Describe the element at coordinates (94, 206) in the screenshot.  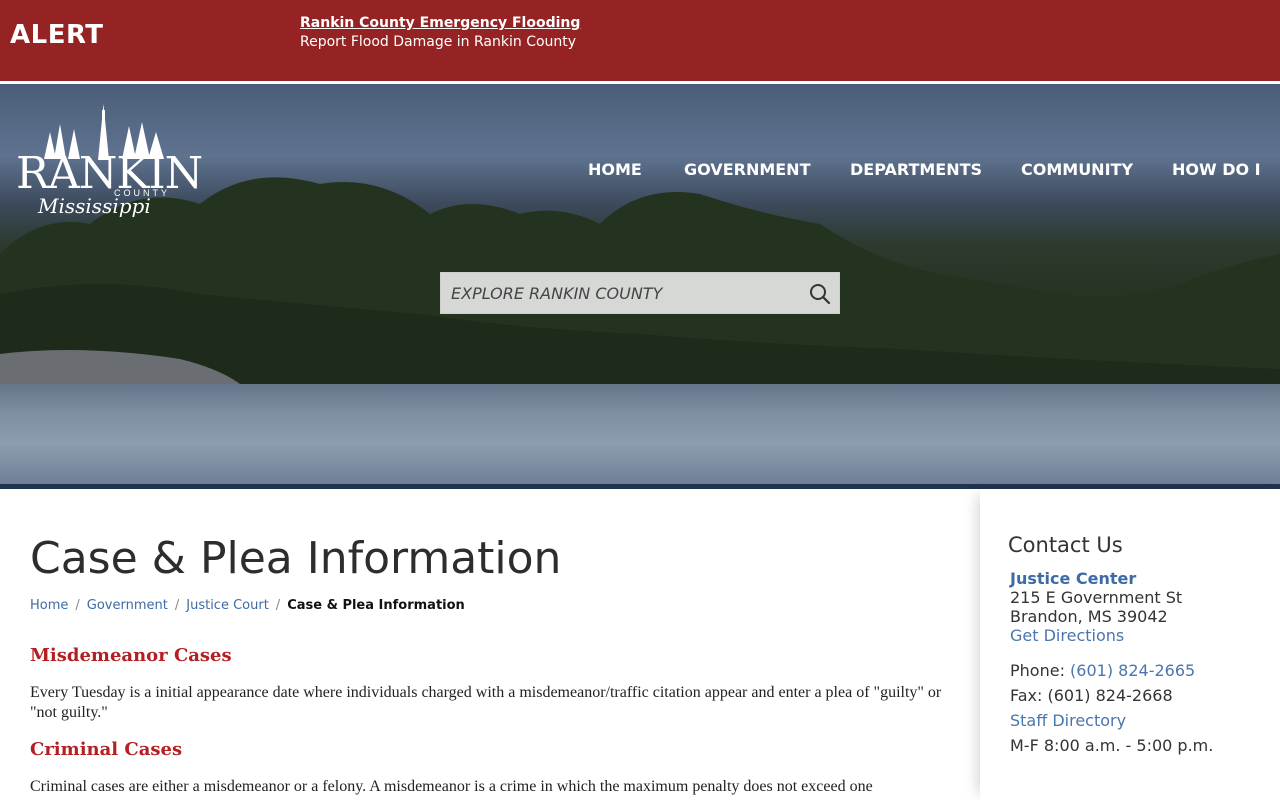
I see `logo-state: Mississippi` at that location.